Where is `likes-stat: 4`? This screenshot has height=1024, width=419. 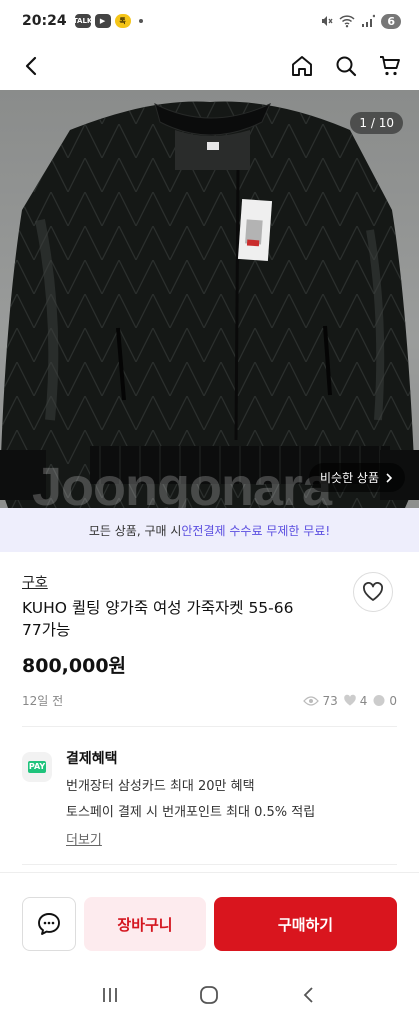 likes-stat: 4 is located at coordinates (355, 700).